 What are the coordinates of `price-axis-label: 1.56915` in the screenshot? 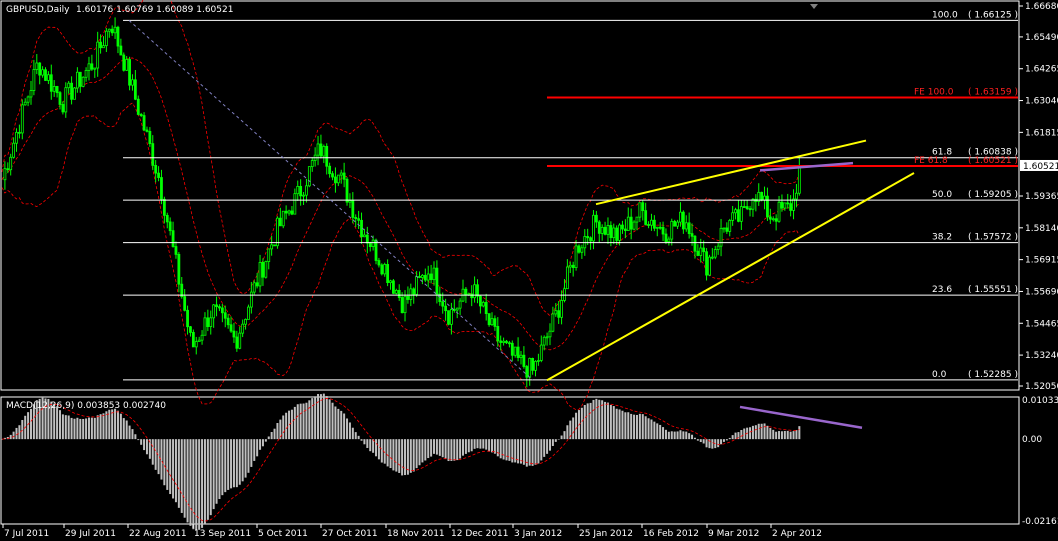 It's located at (1041, 261).